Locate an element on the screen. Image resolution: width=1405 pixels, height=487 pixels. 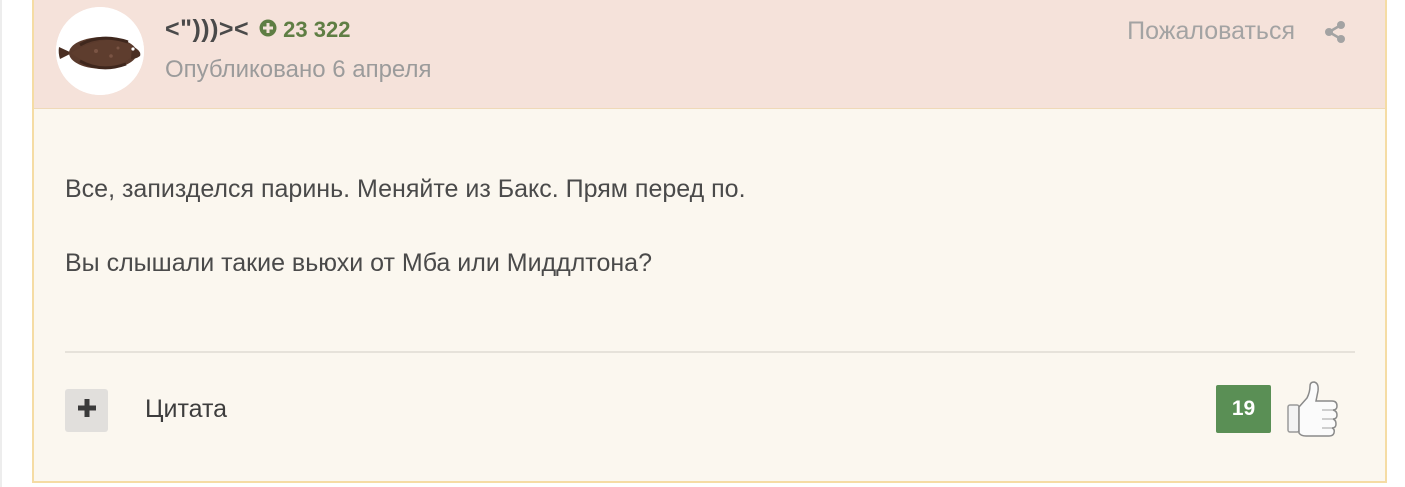
thumbs-up-icon is located at coordinates (1312, 410).